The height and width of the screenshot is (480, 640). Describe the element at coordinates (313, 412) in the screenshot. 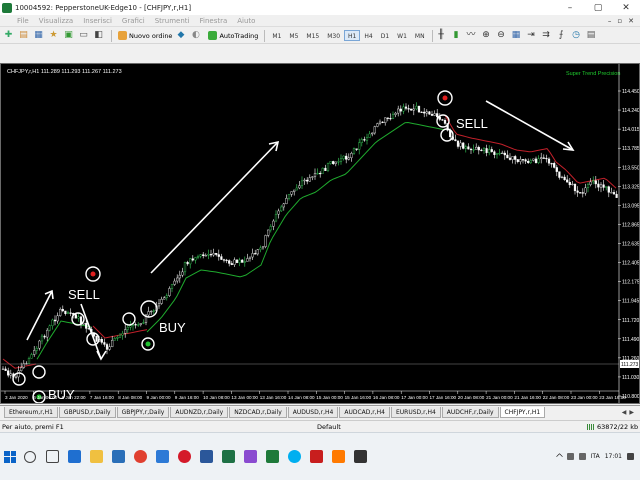

I see `tab-audusd-h4: AUDUSD,r,H4` at that location.